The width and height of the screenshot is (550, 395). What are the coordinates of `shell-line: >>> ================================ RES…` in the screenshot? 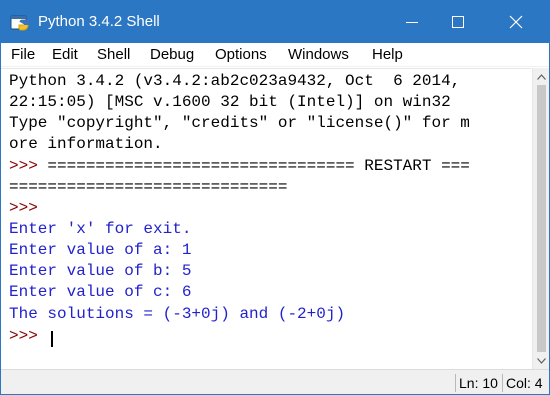 It's located at (239, 166).